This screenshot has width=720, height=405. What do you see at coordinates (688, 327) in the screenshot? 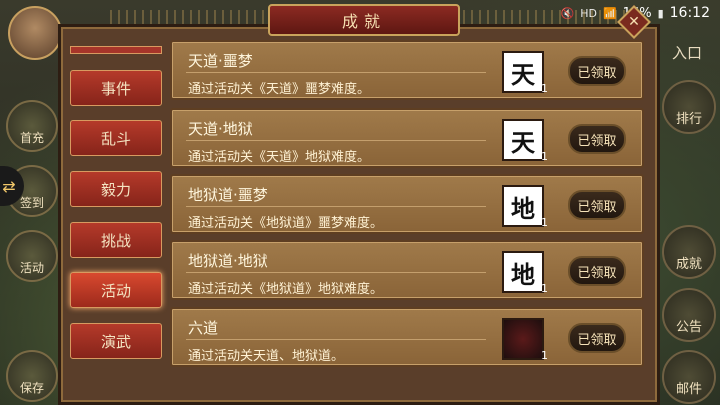
I see `notice-label: 公告` at bounding box center [688, 327].